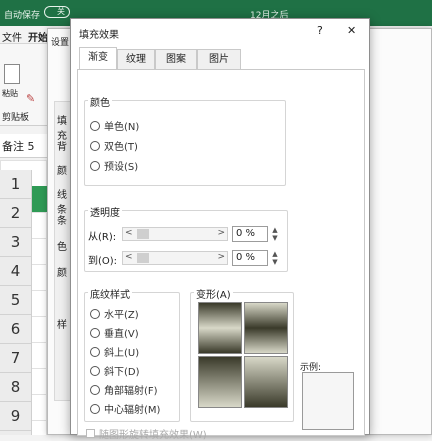 Image resolution: width=432 pixels, height=441 pixels. I want to click on row-header: 1 2 3 4 5 6 7 8 9, so click(16, 302).